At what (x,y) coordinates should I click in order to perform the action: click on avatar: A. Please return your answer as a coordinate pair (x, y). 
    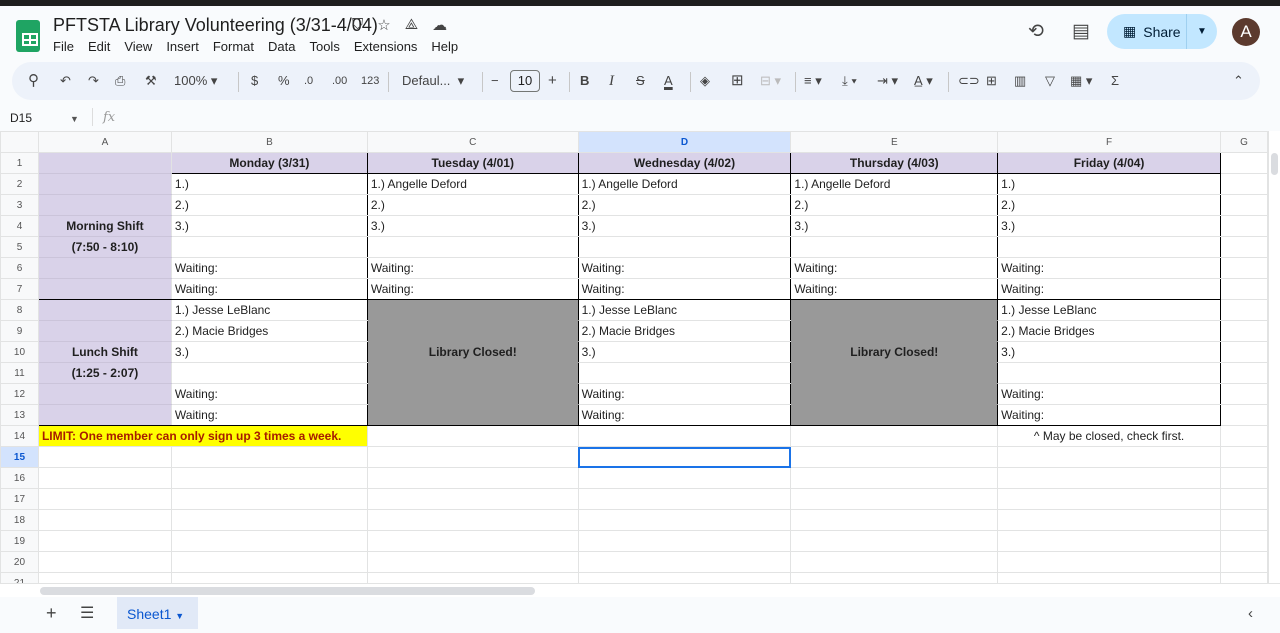
    Looking at the image, I should click on (1246, 32).